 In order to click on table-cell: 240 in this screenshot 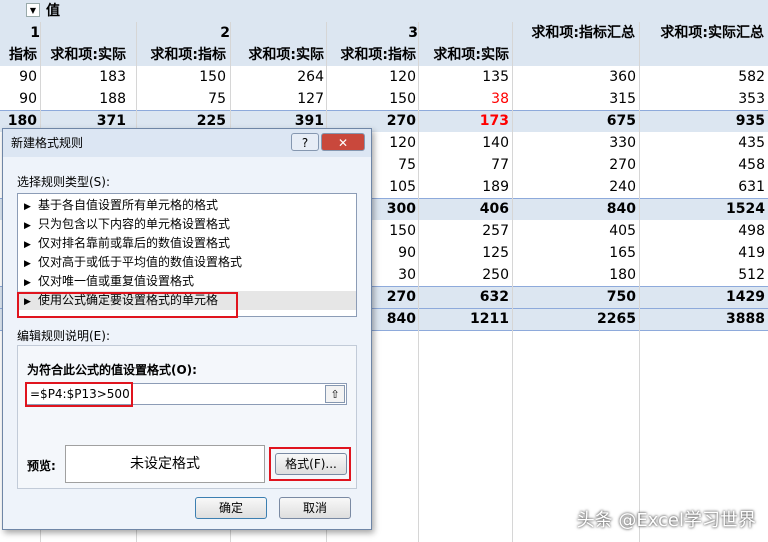, I will do `click(576, 187)`.